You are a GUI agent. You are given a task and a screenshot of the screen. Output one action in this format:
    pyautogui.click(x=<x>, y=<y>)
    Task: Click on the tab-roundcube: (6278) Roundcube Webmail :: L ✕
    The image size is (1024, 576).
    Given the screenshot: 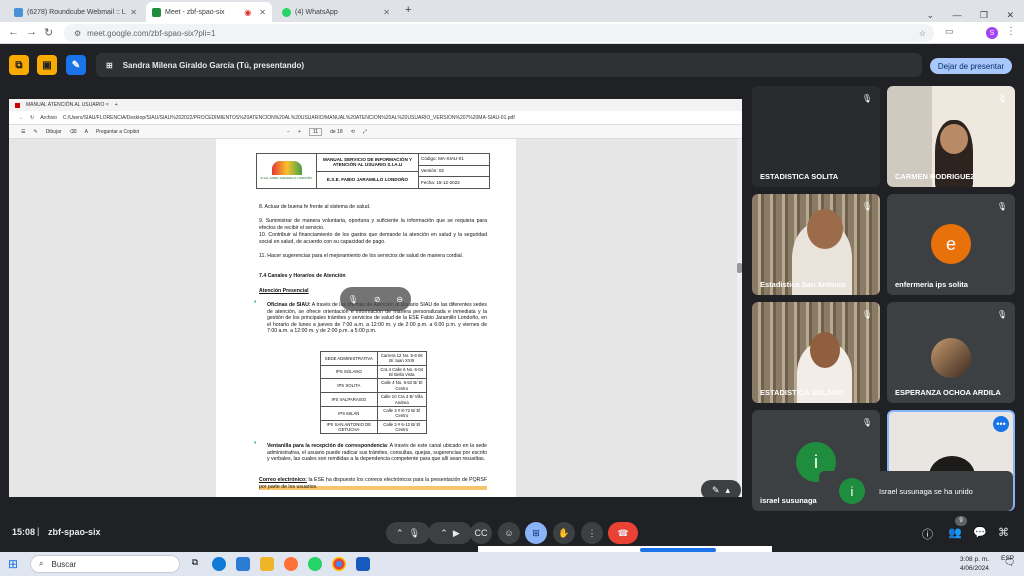 What is the action you would take?
    pyautogui.click(x=75, y=12)
    